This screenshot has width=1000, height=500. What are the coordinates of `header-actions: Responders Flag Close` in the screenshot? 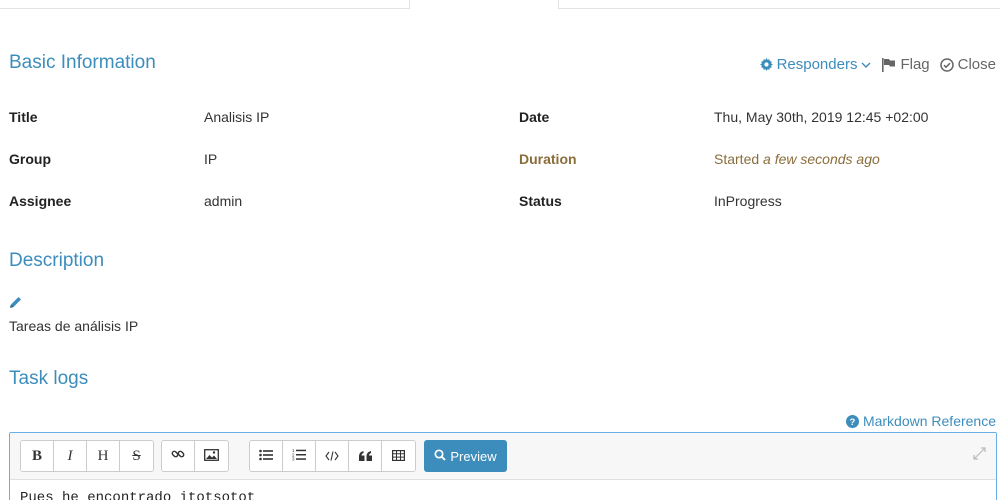 It's located at (877, 64).